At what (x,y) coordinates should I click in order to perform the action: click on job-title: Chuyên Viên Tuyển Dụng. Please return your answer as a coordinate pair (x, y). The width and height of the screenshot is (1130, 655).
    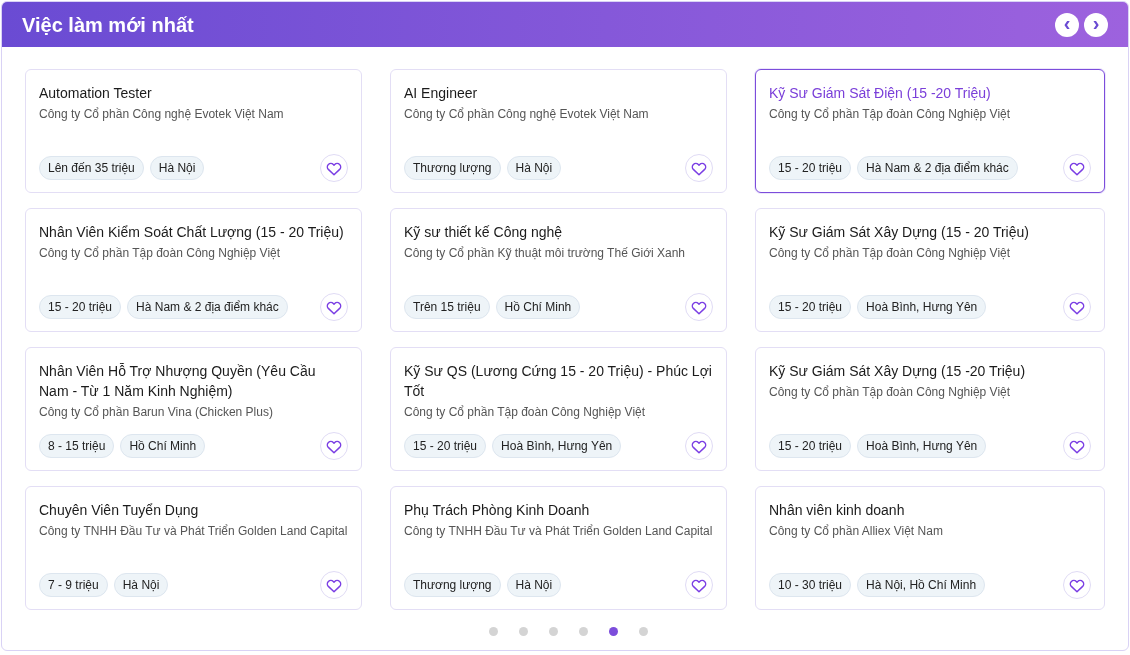
    Looking at the image, I should click on (193, 510).